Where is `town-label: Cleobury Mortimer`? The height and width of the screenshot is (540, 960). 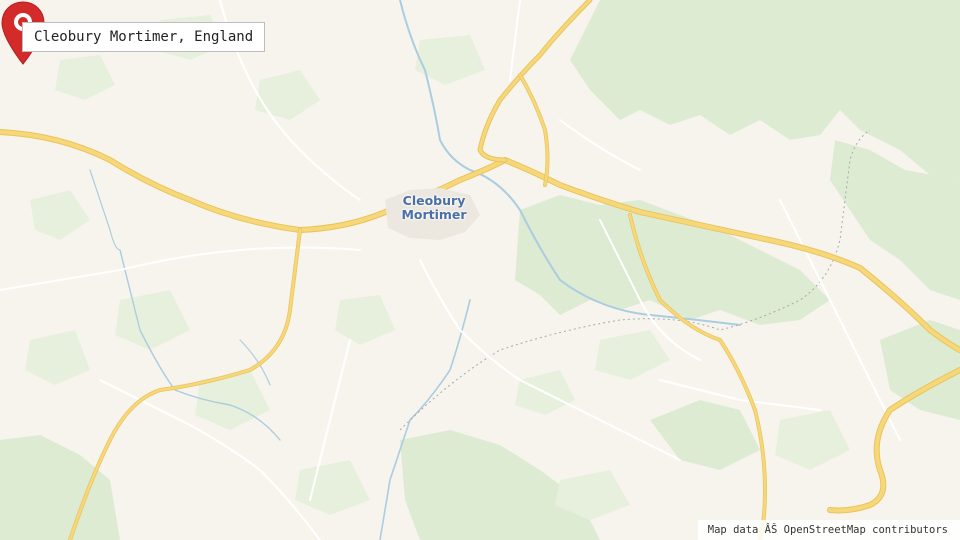
town-label: Cleobury Mortimer is located at coordinates (434, 208).